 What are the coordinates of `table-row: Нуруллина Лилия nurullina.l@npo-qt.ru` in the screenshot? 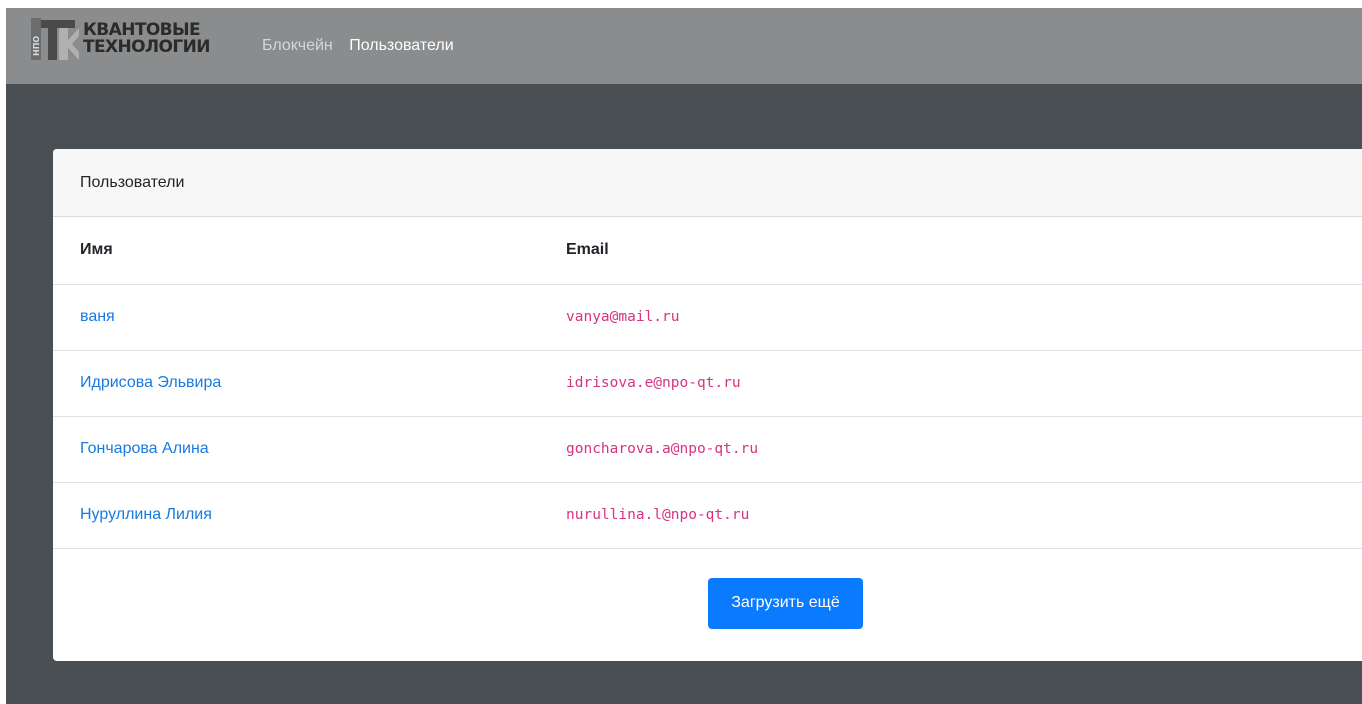 It's located at (707, 515).